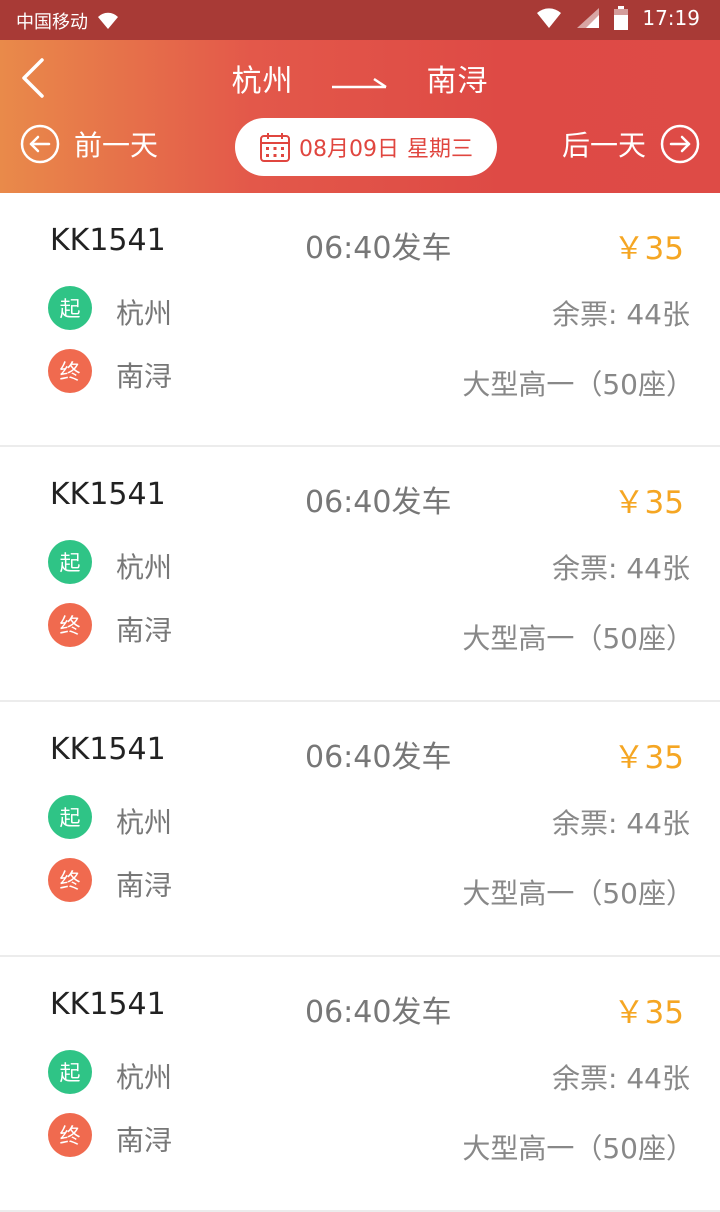  I want to click on signal-wifi-icon, so click(549, 18).